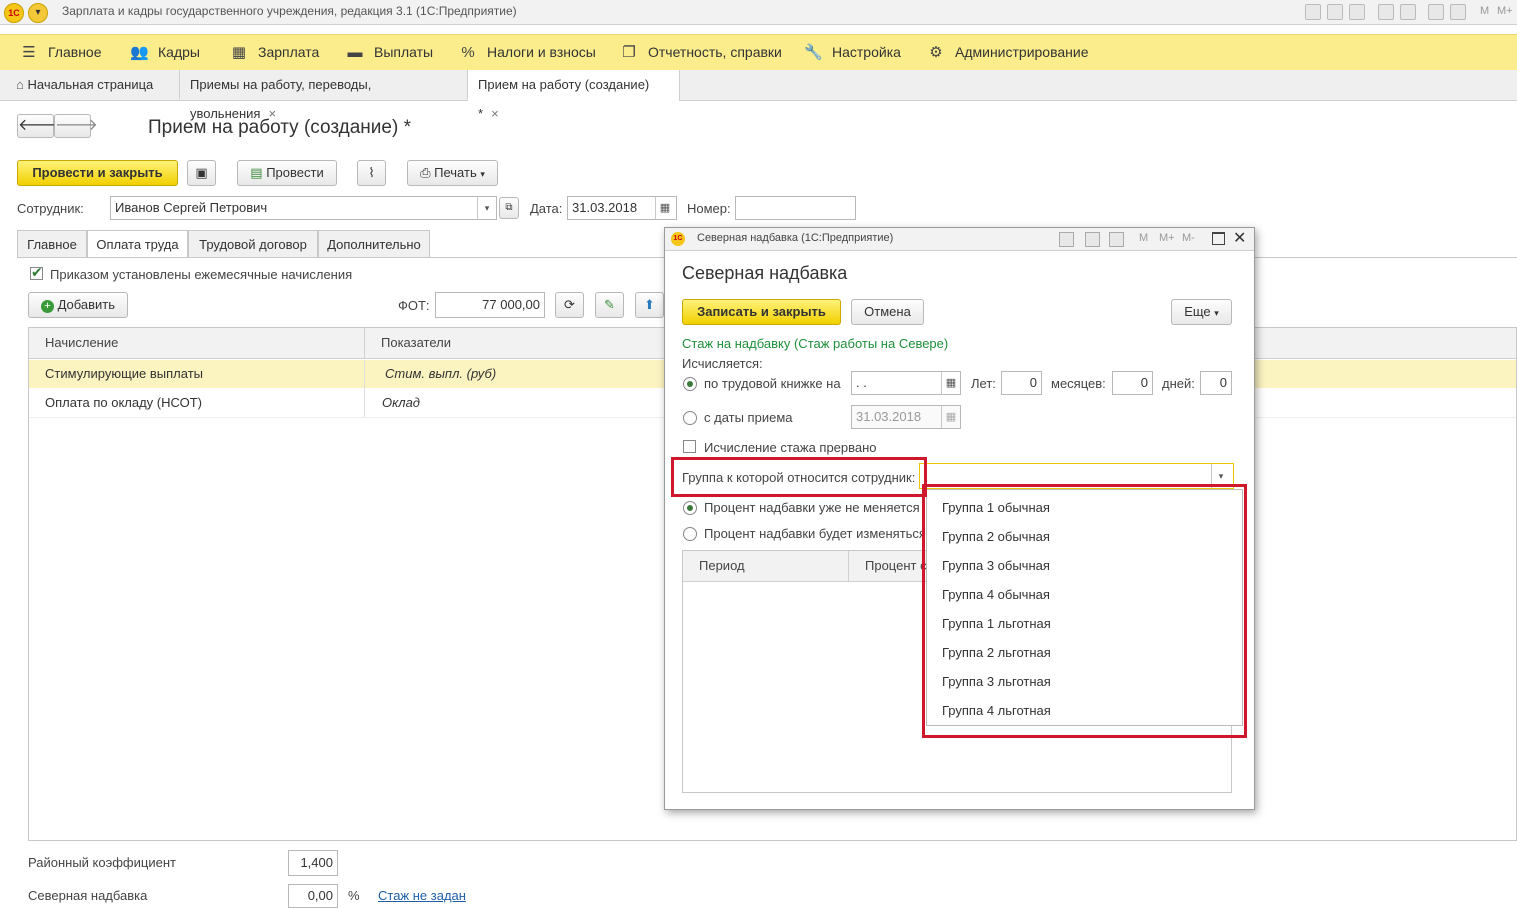 The height and width of the screenshot is (908, 1517). What do you see at coordinates (201, 173) in the screenshot?
I see `save-icon: ▣` at bounding box center [201, 173].